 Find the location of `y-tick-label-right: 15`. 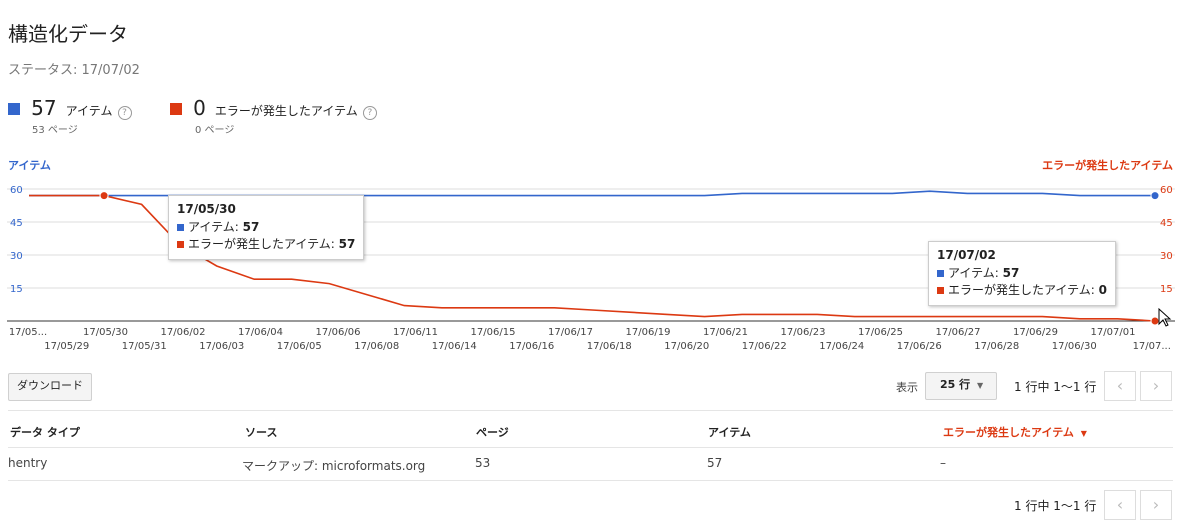

y-tick-label-right: 15 is located at coordinates (1166, 289).